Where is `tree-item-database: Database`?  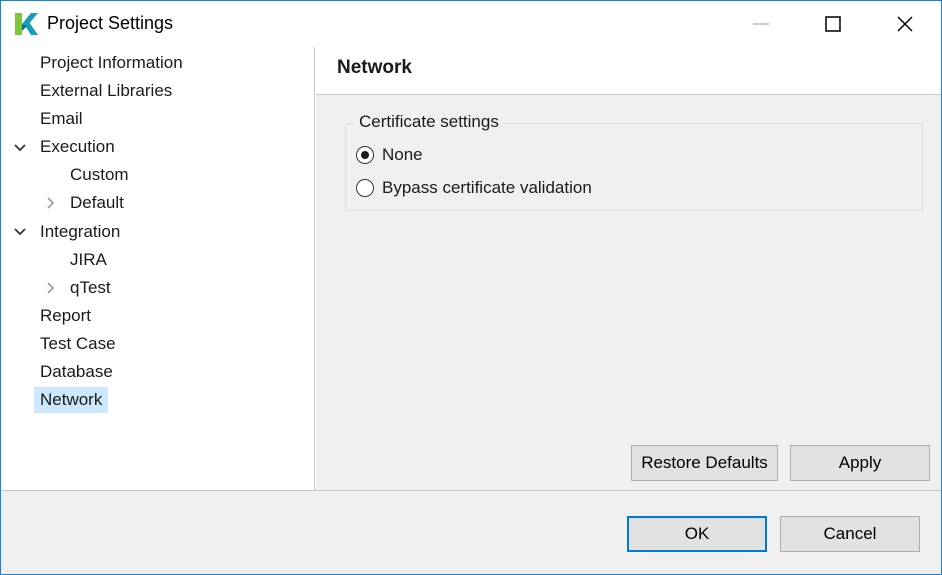 tree-item-database: Database is located at coordinates (76, 372).